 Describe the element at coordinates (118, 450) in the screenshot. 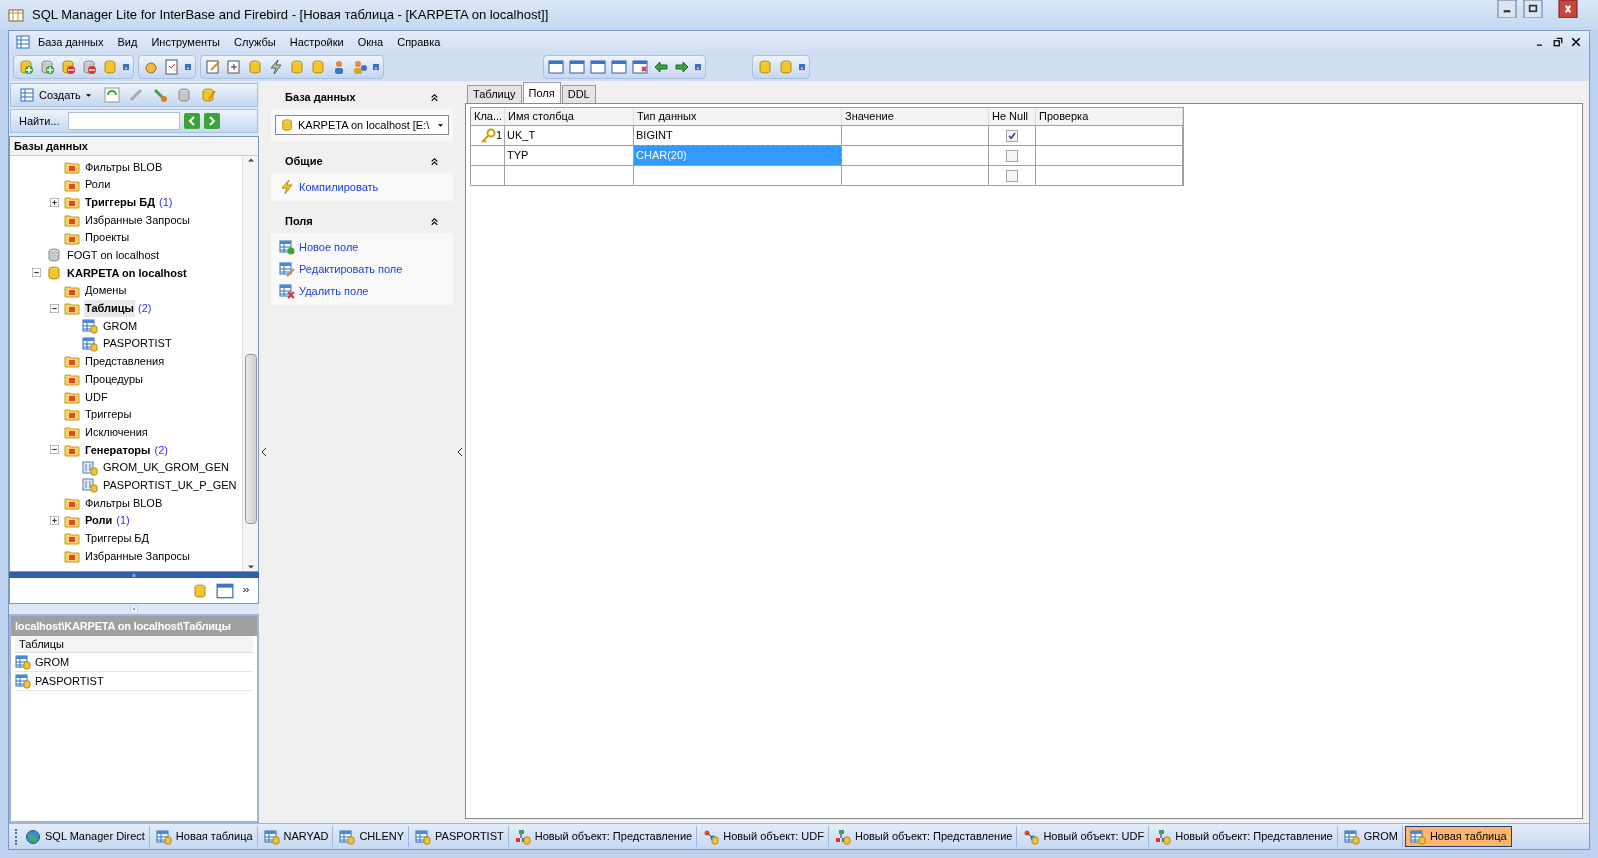

I see `tree-item: Генераторы` at that location.